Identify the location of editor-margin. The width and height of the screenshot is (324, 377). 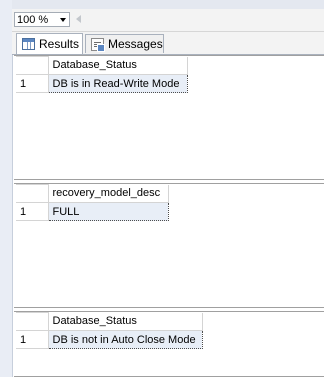
(6, 188).